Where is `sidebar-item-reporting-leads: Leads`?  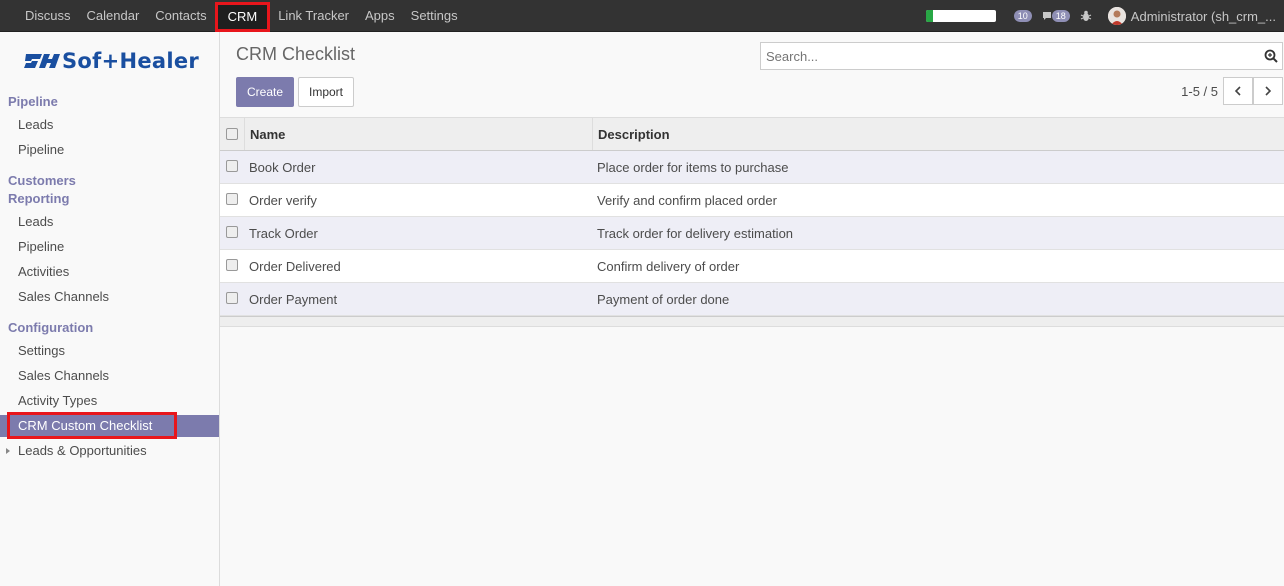
sidebar-item-reporting-leads: Leads is located at coordinates (109, 222).